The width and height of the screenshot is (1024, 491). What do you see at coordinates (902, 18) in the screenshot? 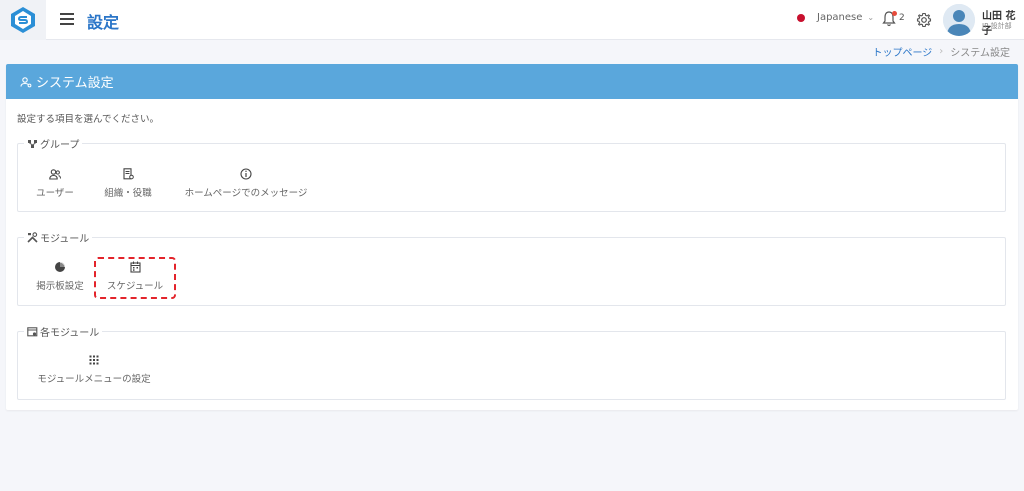
I see `notification-count: 2` at bounding box center [902, 18].